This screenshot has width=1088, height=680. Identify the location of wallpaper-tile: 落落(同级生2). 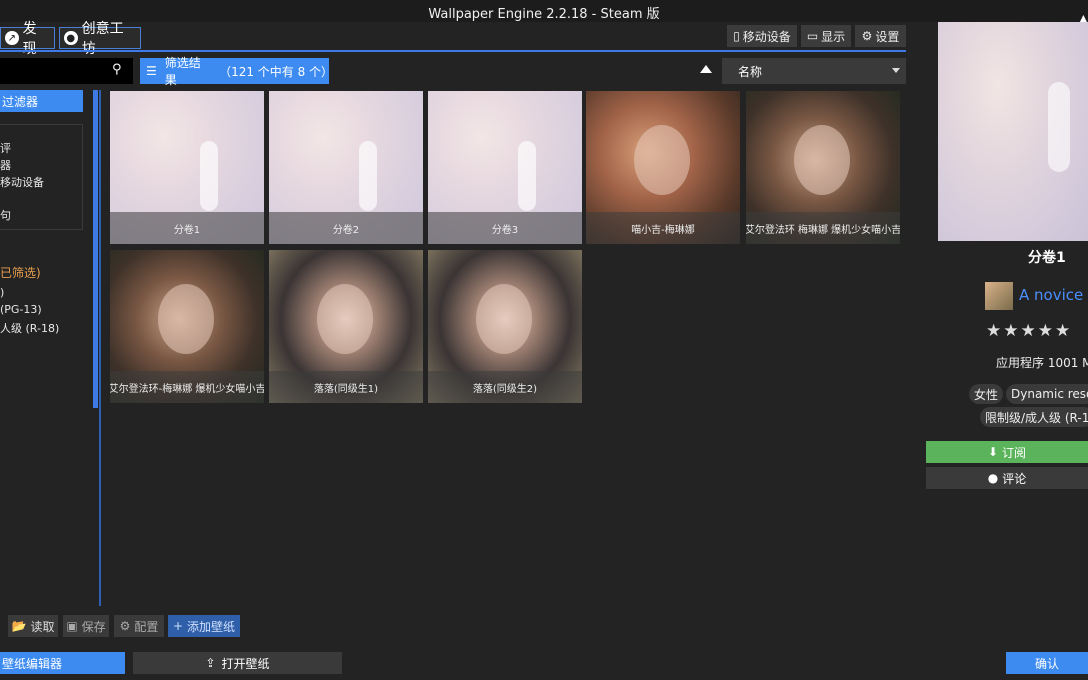
(505, 326).